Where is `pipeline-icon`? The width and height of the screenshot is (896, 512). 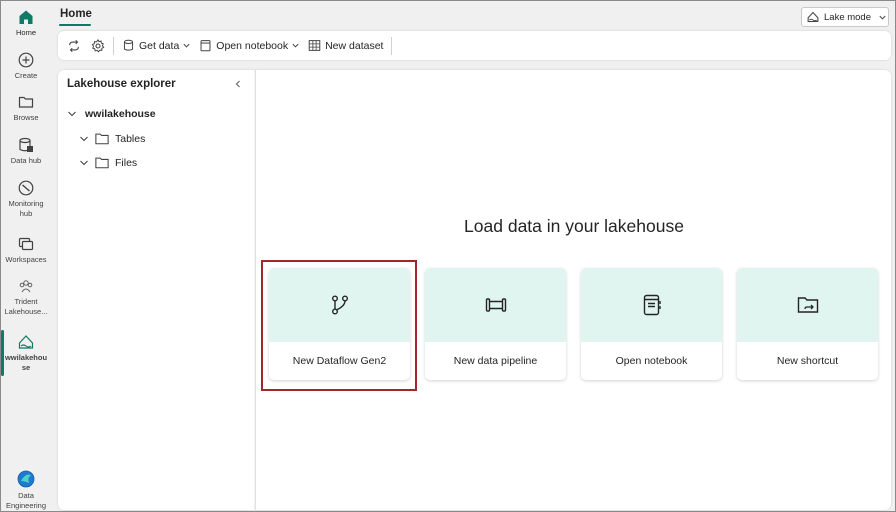 pipeline-icon is located at coordinates (495, 305).